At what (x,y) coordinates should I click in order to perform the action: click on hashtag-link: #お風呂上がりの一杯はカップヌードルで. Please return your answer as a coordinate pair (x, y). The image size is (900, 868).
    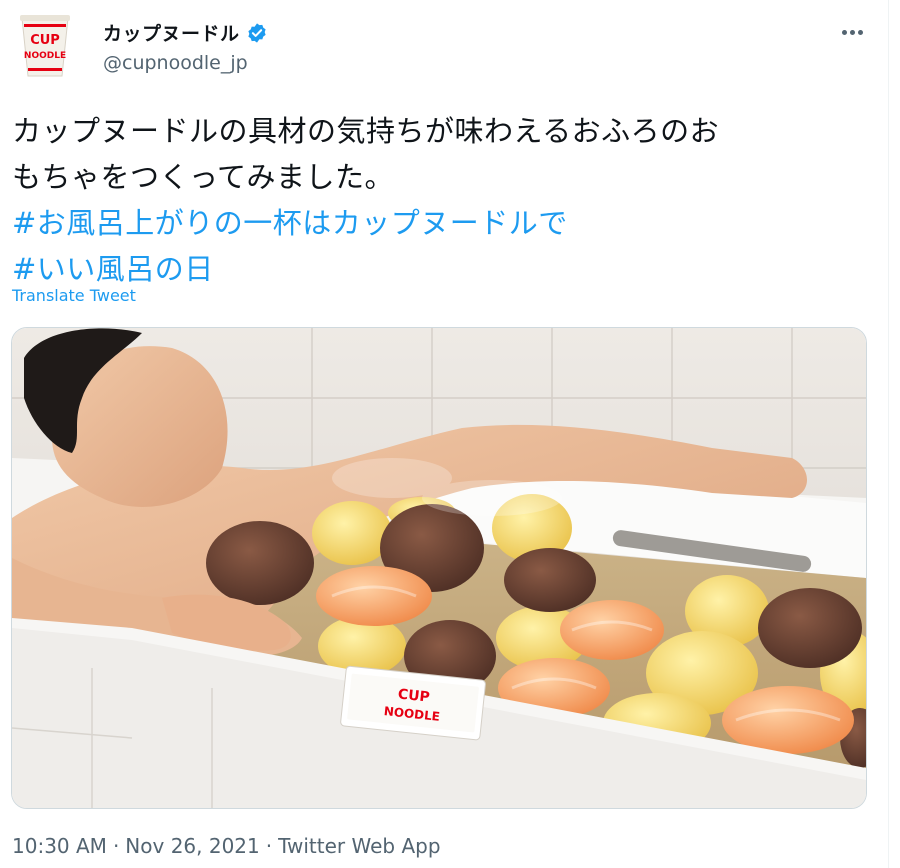
    Looking at the image, I should click on (442, 223).